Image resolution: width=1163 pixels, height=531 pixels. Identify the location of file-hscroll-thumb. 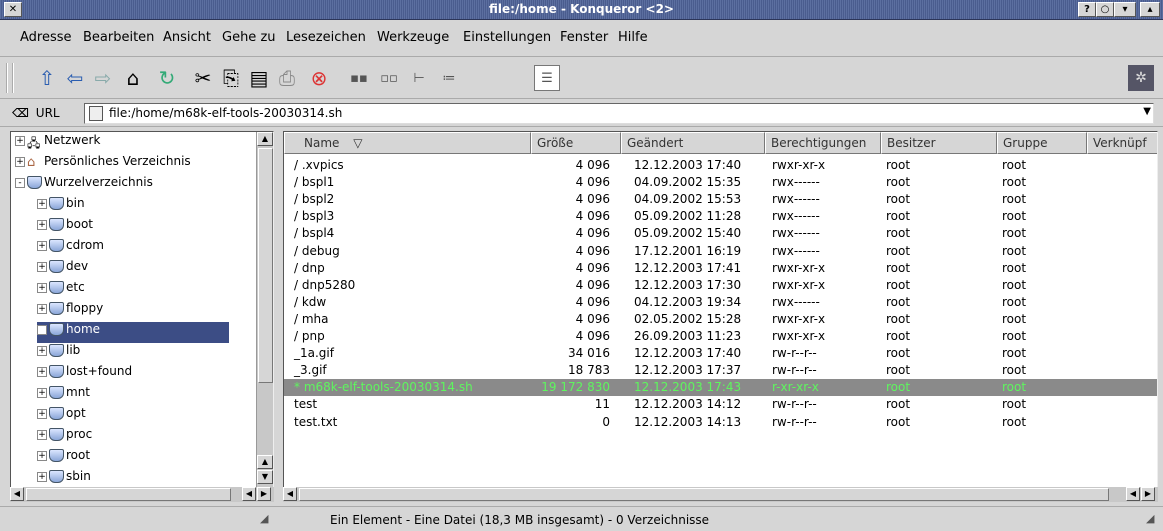
(704, 494).